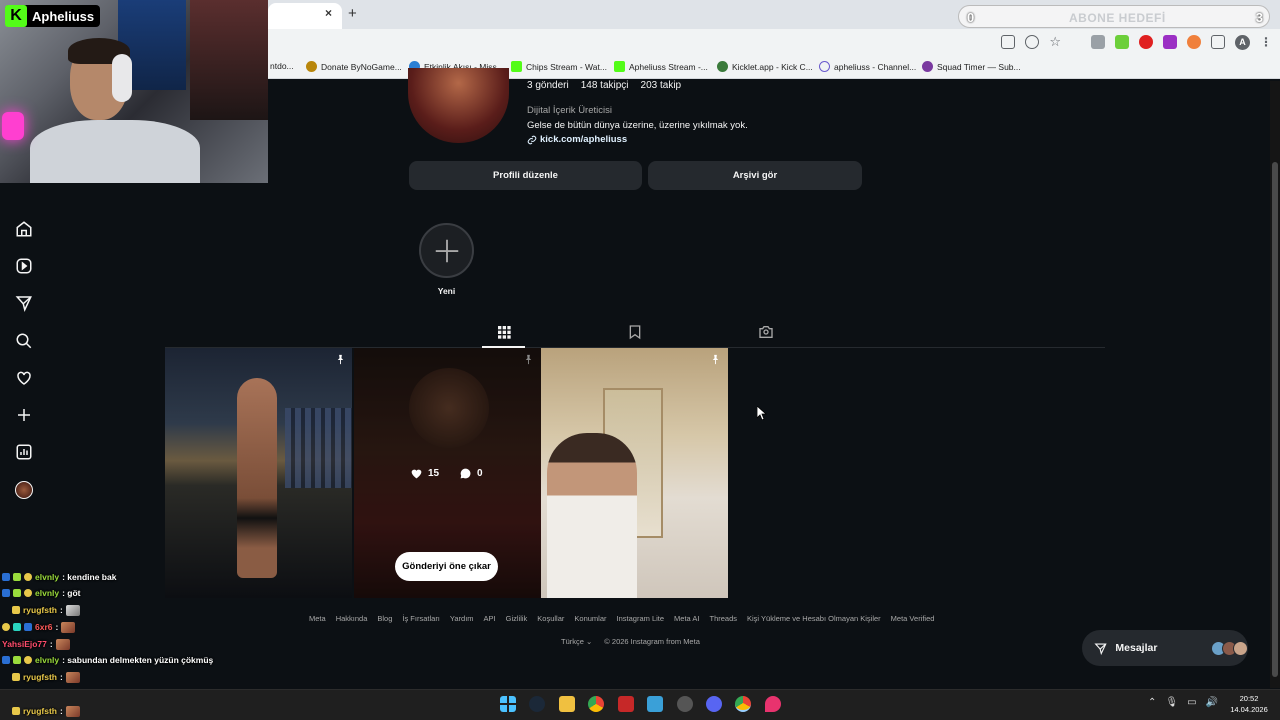 The height and width of the screenshot is (720, 1280). What do you see at coordinates (1122, 42) in the screenshot?
I see `green-extension-icon` at bounding box center [1122, 42].